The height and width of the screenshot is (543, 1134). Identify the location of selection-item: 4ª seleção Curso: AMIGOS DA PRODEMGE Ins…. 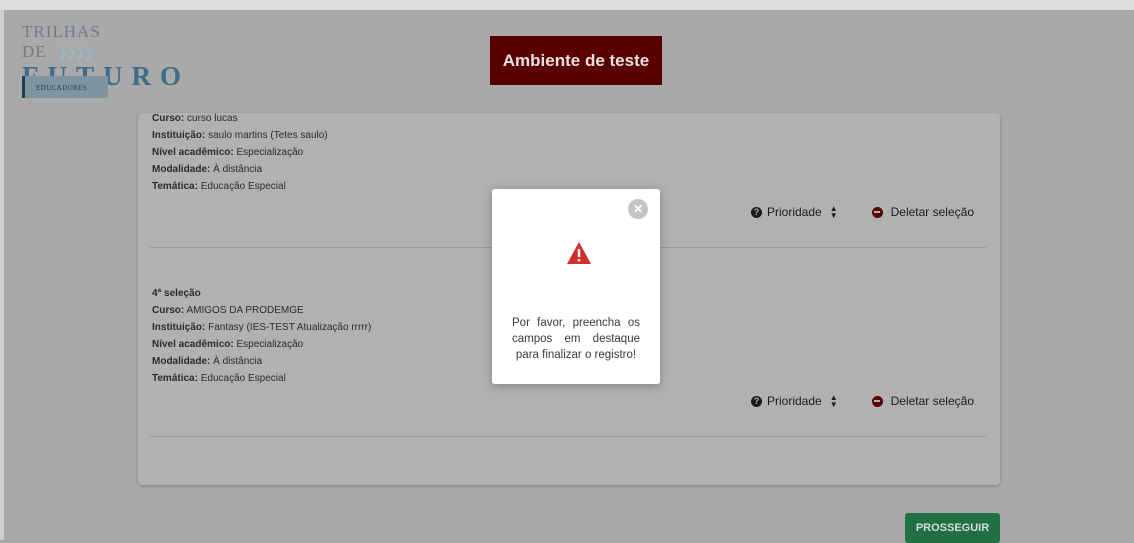
(261, 336).